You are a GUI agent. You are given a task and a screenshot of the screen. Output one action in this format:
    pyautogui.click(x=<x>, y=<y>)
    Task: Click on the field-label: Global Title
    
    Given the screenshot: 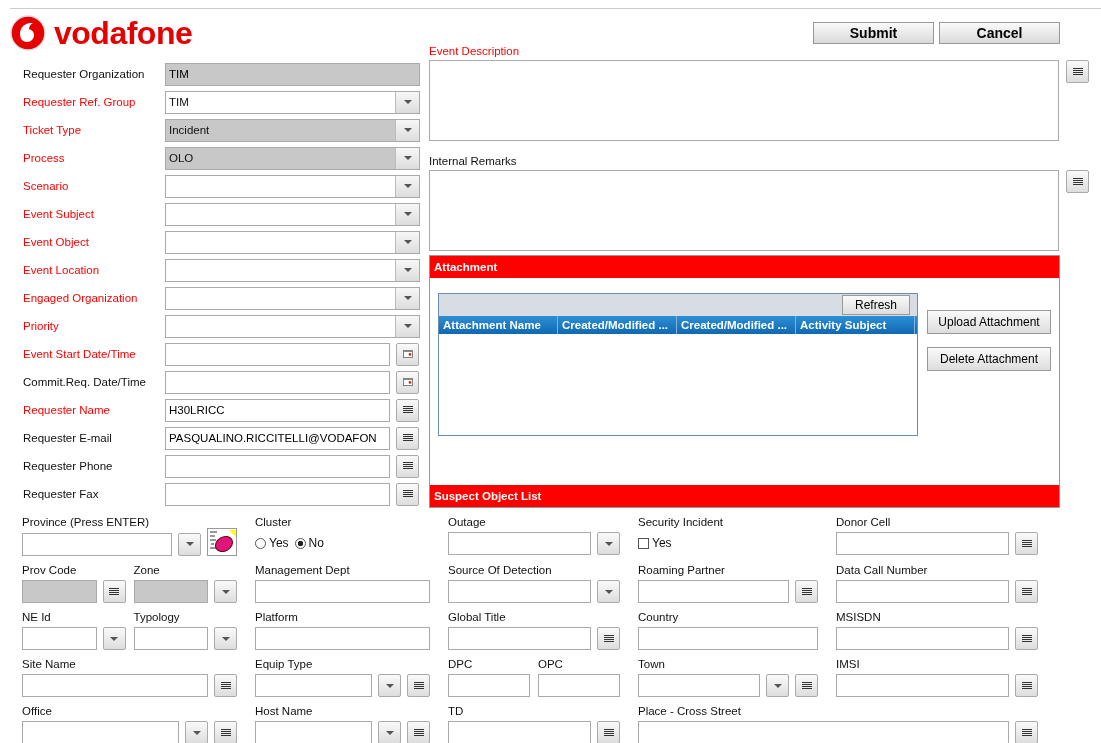 What is the action you would take?
    pyautogui.click(x=477, y=618)
    